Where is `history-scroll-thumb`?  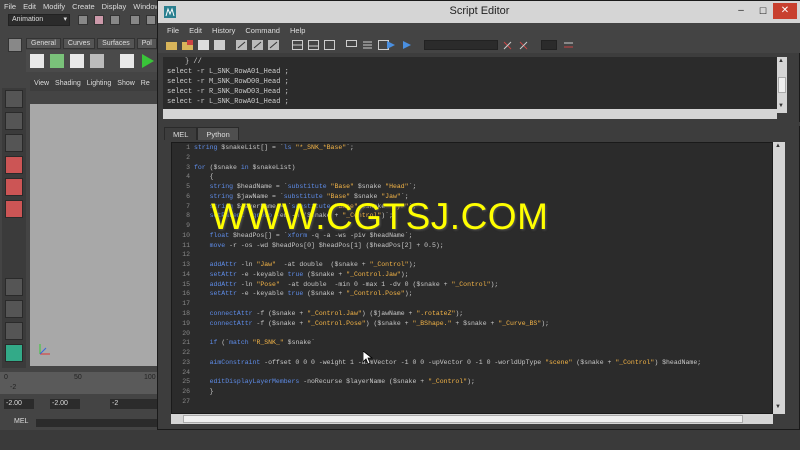
history-scroll-thumb is located at coordinates (782, 85).